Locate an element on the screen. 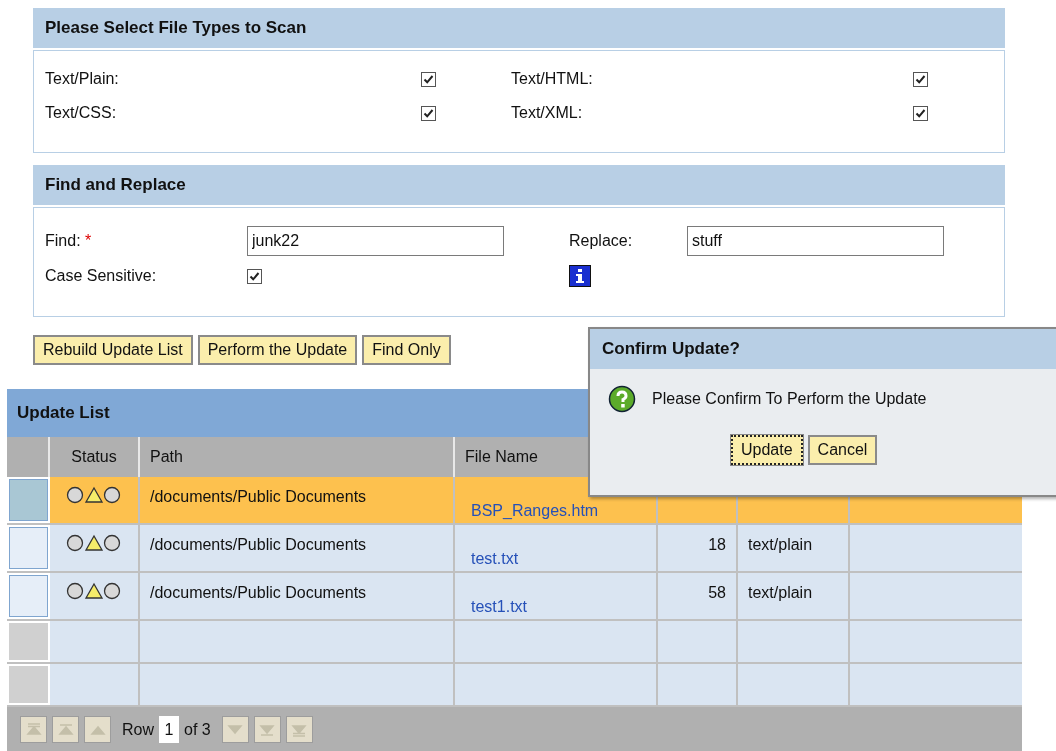 The width and height of the screenshot is (1056, 751). field-label: Text/XML: is located at coordinates (547, 113).